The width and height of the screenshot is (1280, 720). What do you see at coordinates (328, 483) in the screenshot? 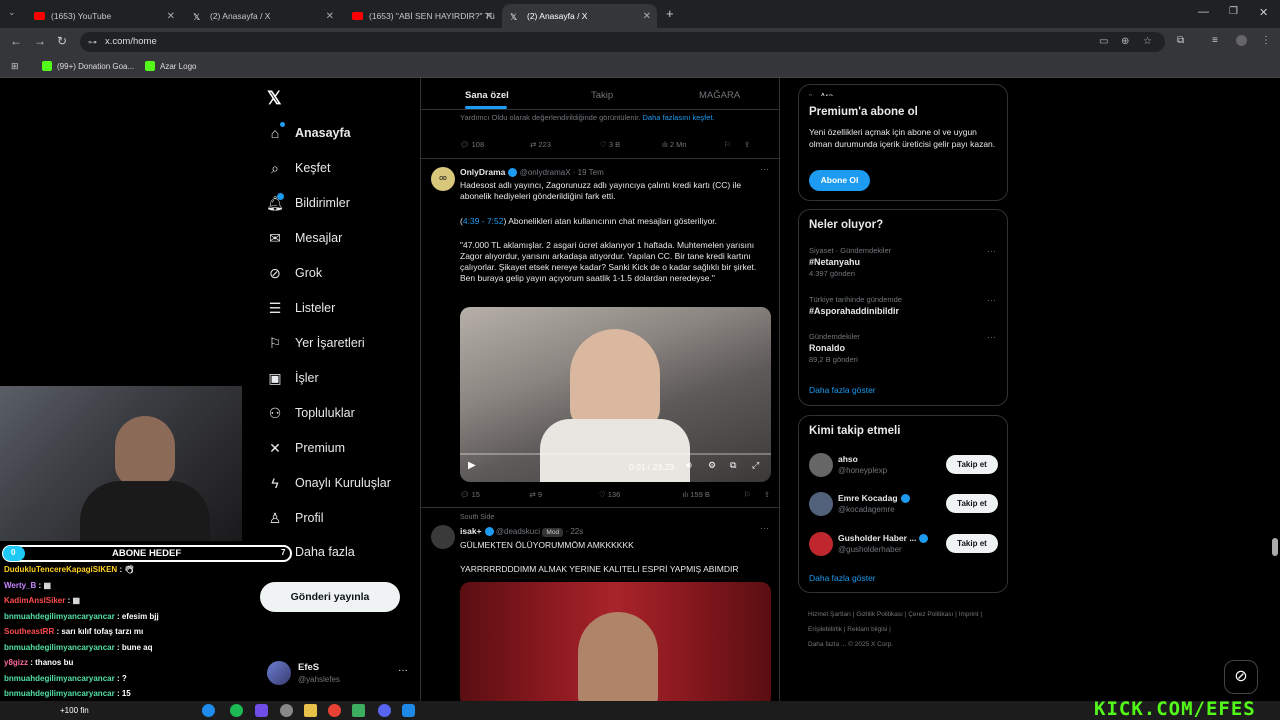
I see `nav-verified-orgs: ϟ Onaylı Kuruluşlar` at bounding box center [328, 483].